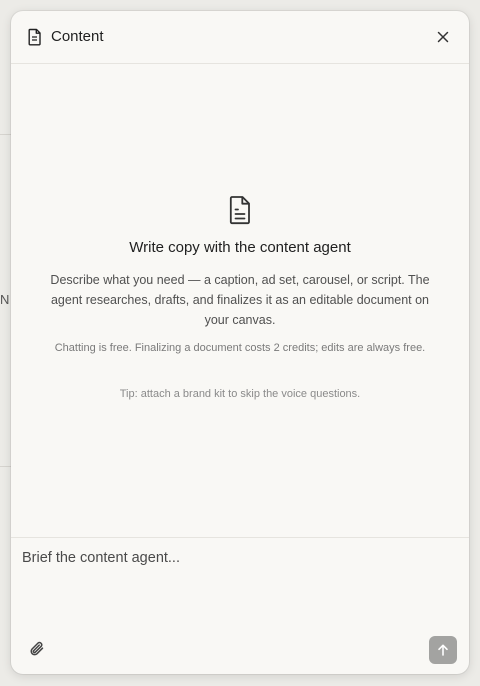 This screenshot has width=480, height=686. I want to click on brief-input, so click(237, 580).